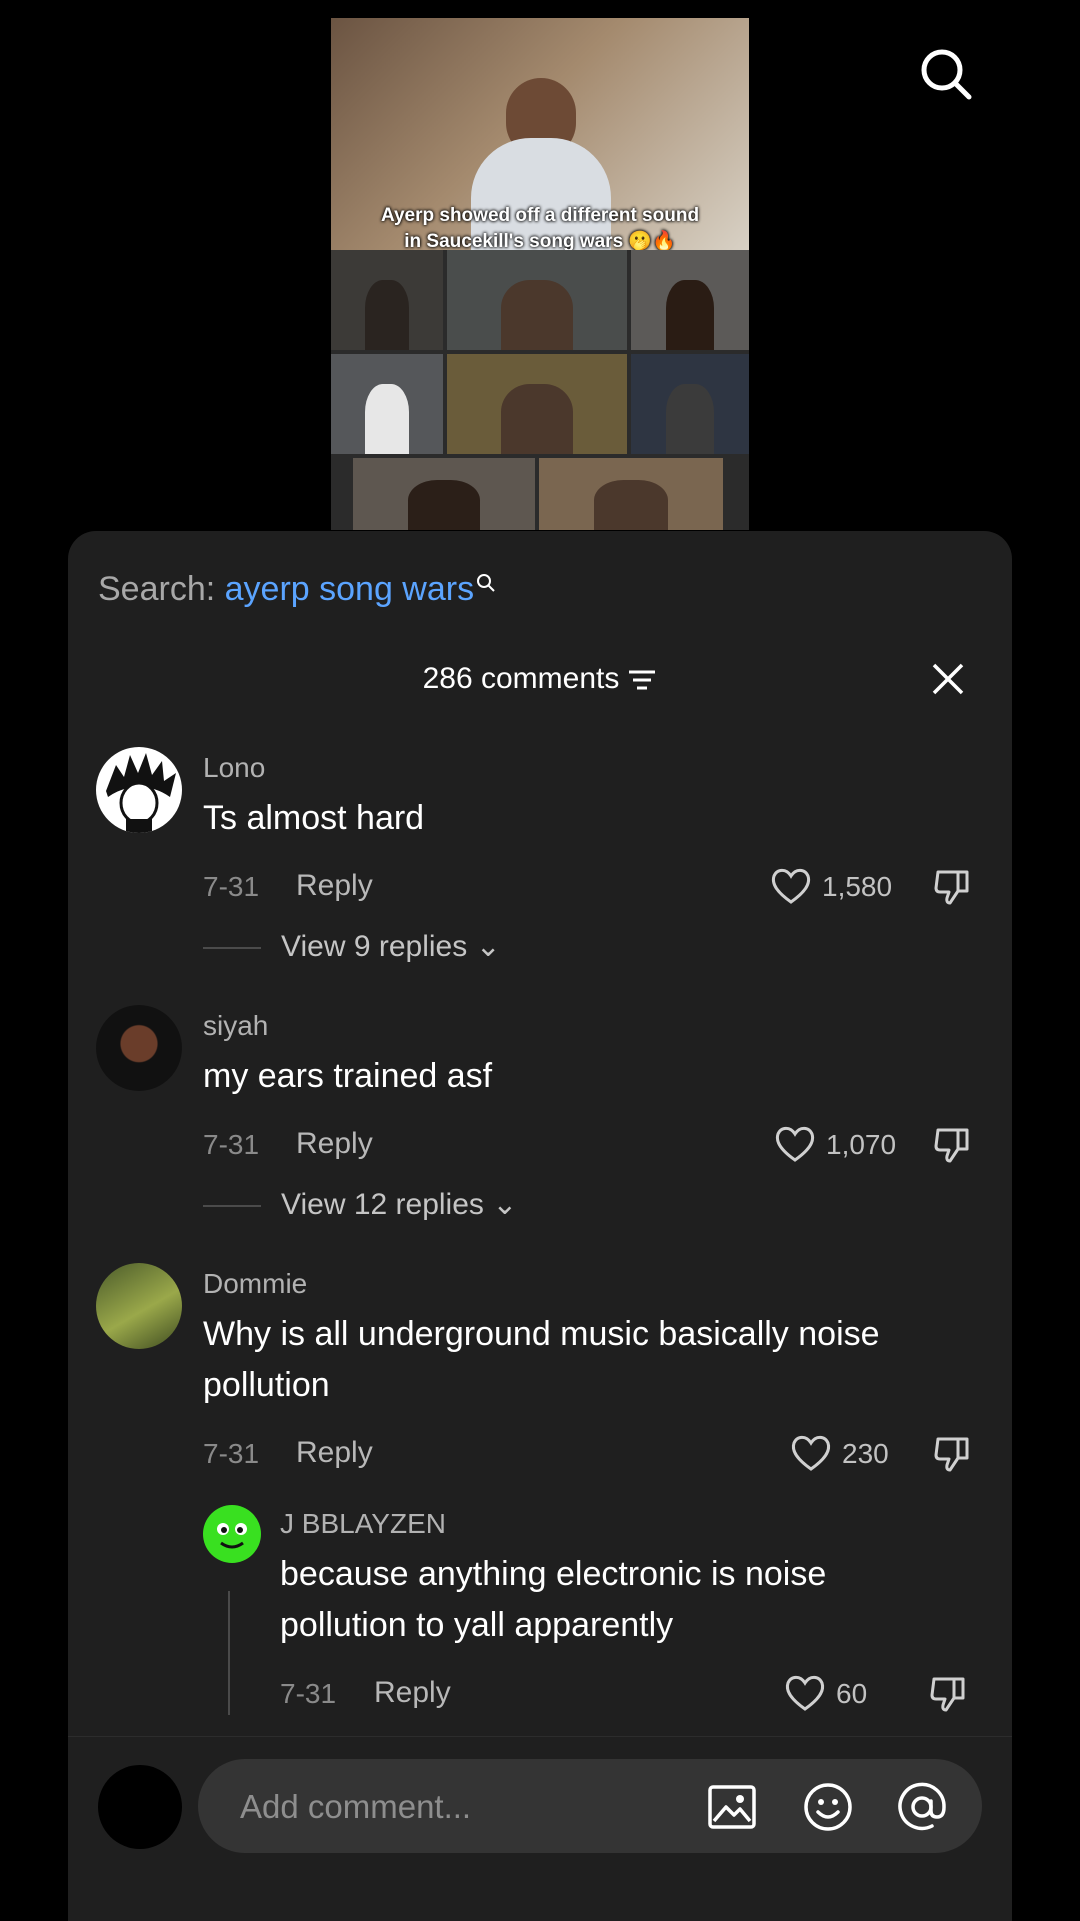  Describe the element at coordinates (157, 589) in the screenshot. I see `search-prefix: Search:` at that location.